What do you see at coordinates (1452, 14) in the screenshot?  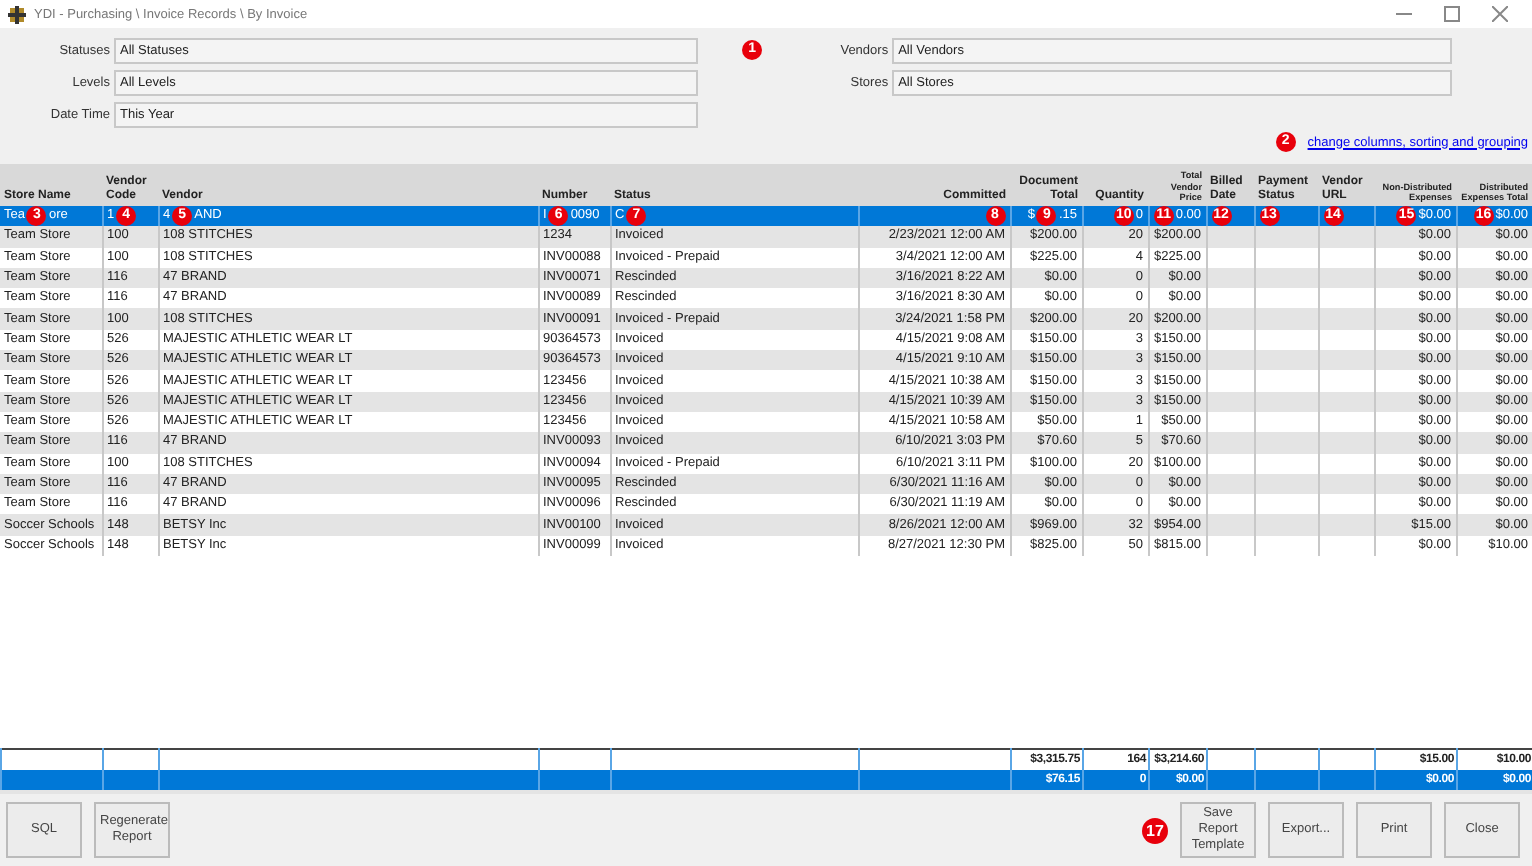 I see `maximize-icon` at bounding box center [1452, 14].